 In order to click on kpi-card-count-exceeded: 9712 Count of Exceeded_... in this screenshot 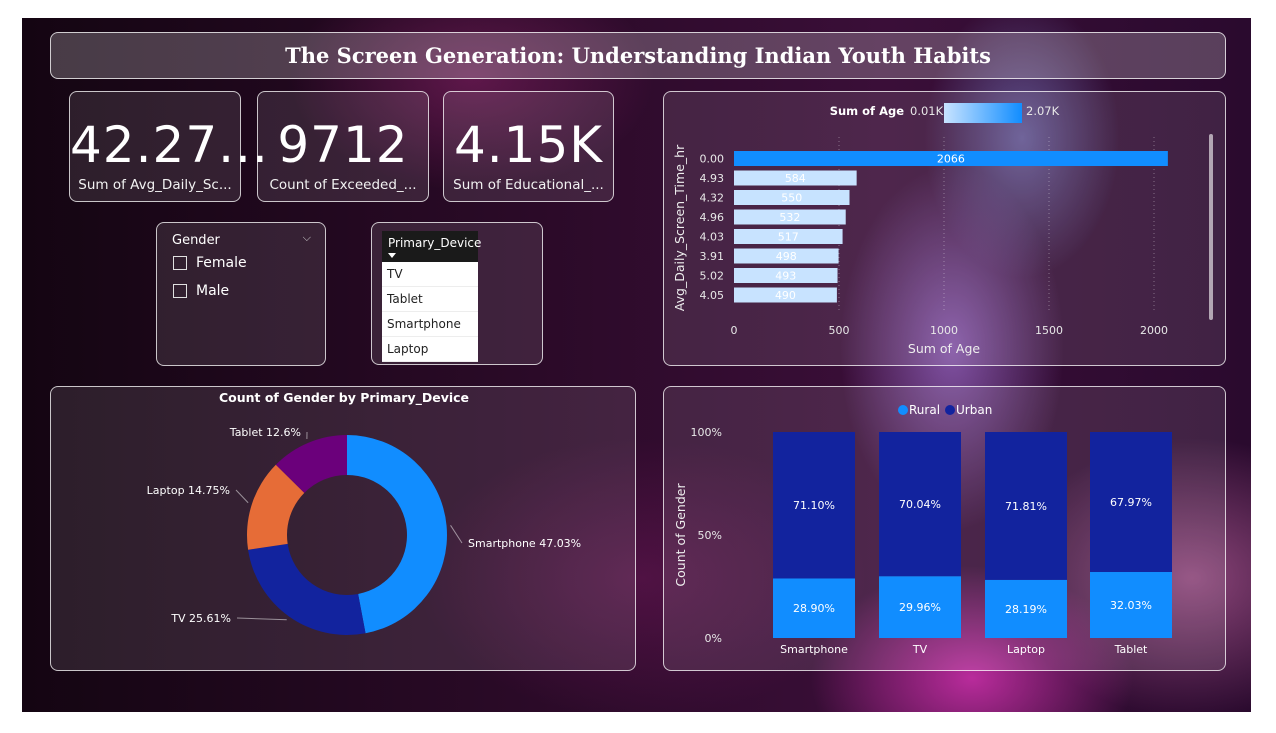, I will do `click(343, 146)`.